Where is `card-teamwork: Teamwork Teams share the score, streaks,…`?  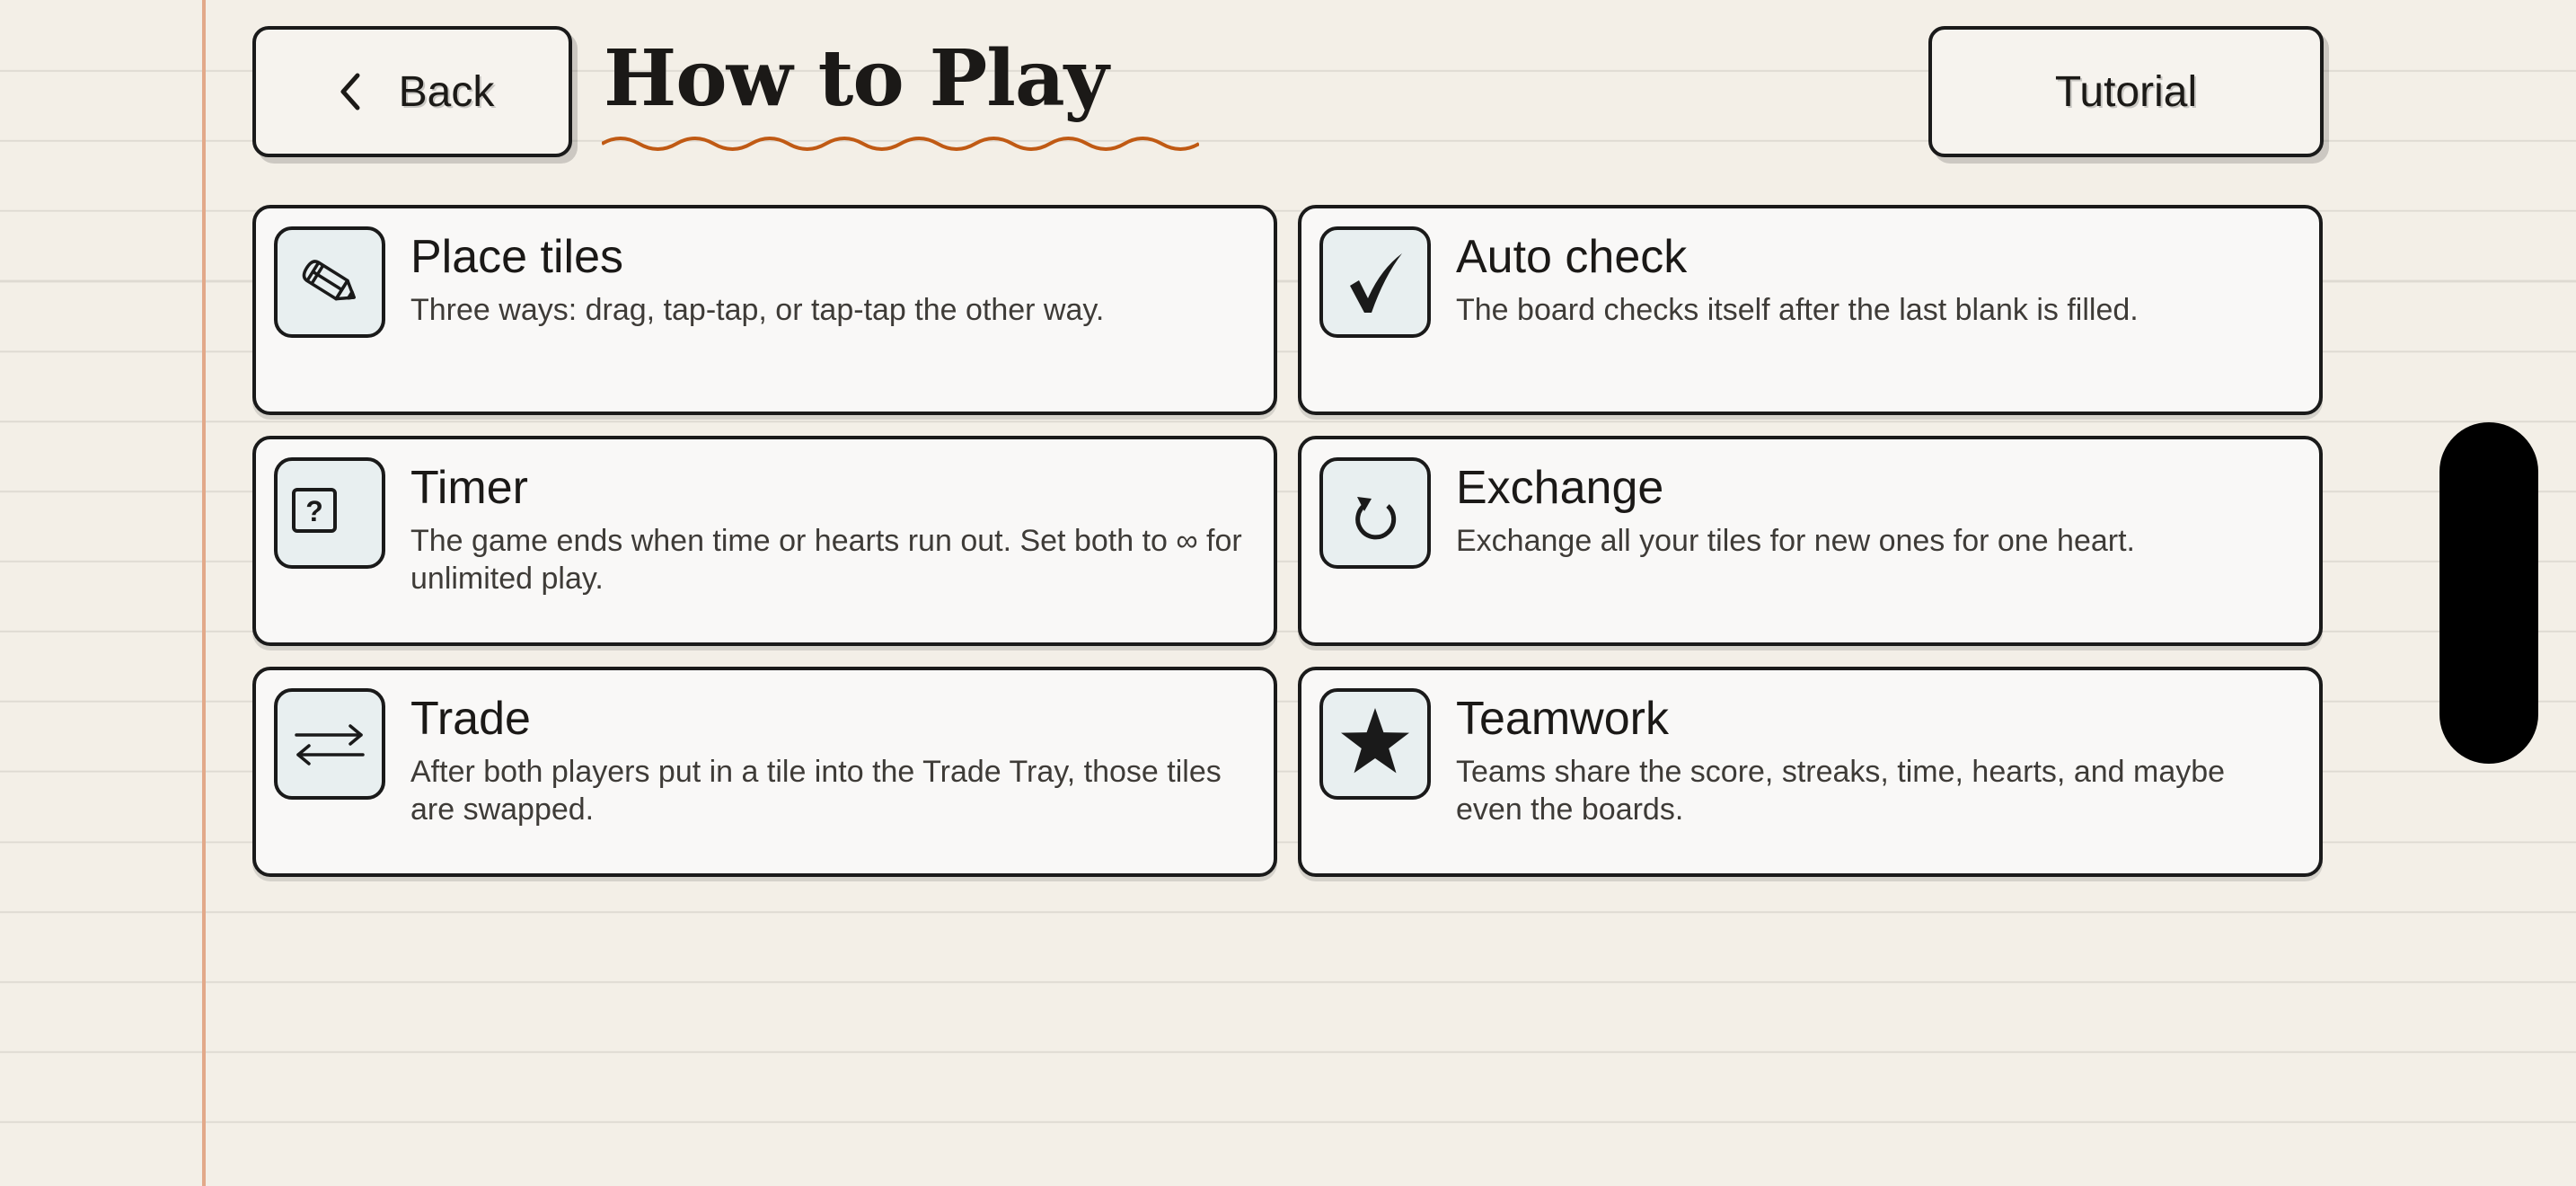 card-teamwork: Teamwork Teams share the score, streaks,… is located at coordinates (1810, 772).